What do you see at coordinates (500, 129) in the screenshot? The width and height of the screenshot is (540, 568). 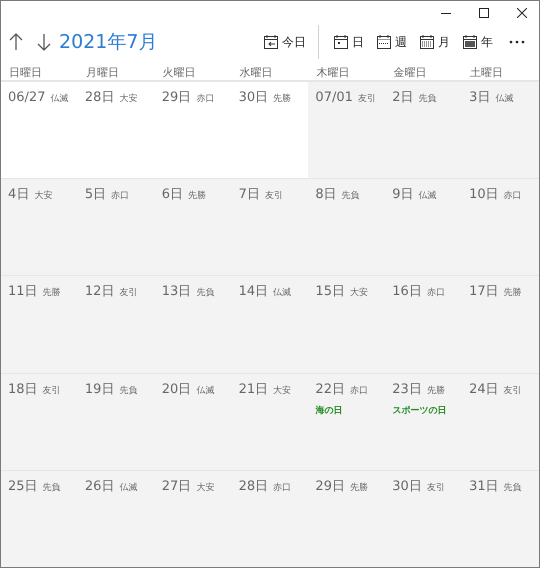 I see `day-cell: 3日 仏滅` at bounding box center [500, 129].